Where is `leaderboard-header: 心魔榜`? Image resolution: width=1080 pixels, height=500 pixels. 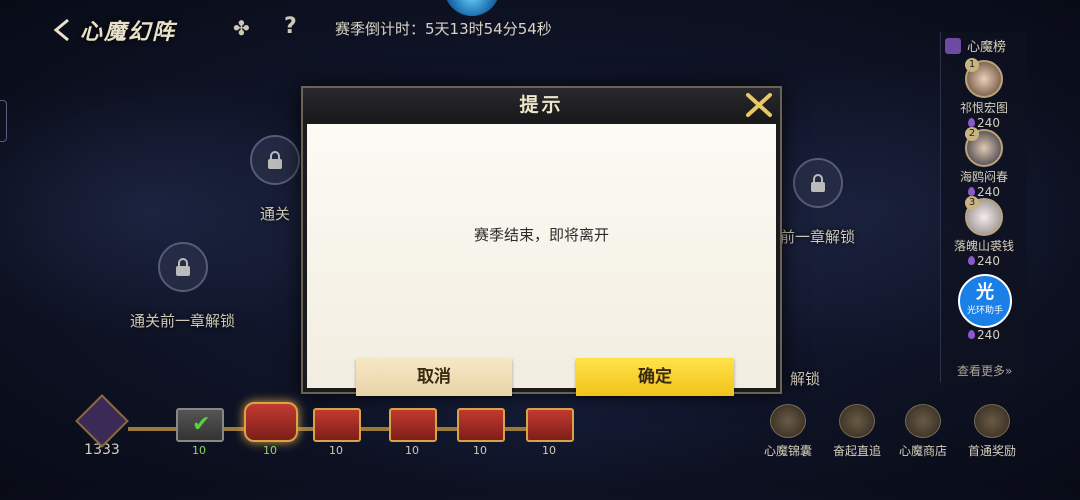
leaderboard-header: 心魔榜 is located at coordinates (975, 45).